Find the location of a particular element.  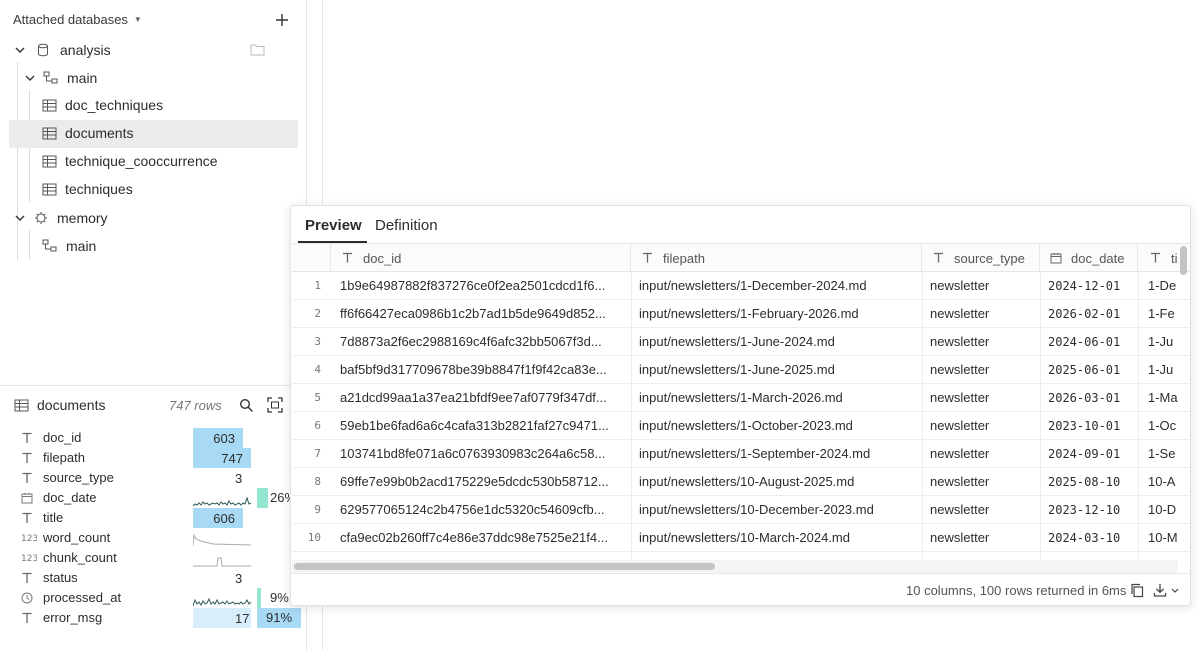

table-cell: input/newsletters/1-March-2026.md is located at coordinates (781, 398).